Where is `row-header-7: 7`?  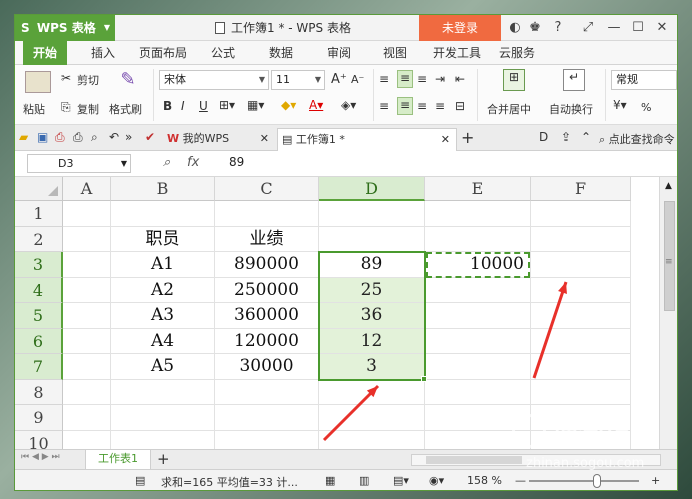
row-header-7: 7 is located at coordinates (39, 367).